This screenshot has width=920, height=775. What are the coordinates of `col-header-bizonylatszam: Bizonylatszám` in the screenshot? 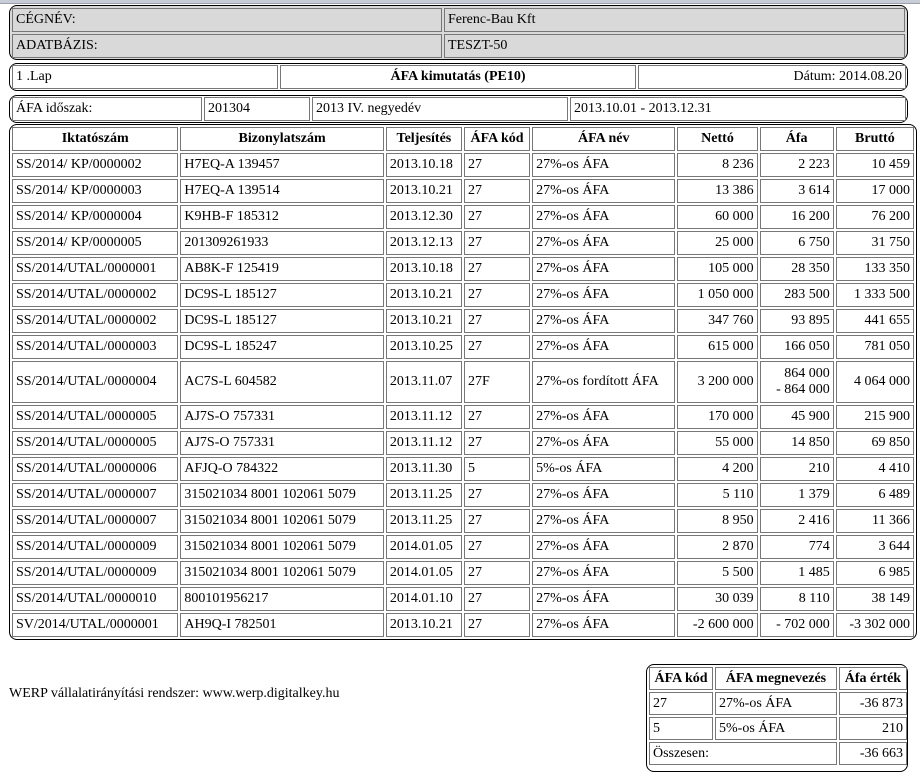 It's located at (282, 139).